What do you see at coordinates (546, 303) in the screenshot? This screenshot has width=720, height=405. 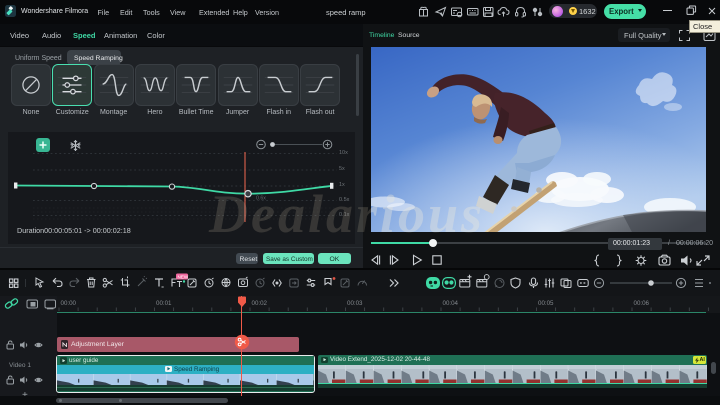 I see `svg-text: 00:05` at bounding box center [546, 303].